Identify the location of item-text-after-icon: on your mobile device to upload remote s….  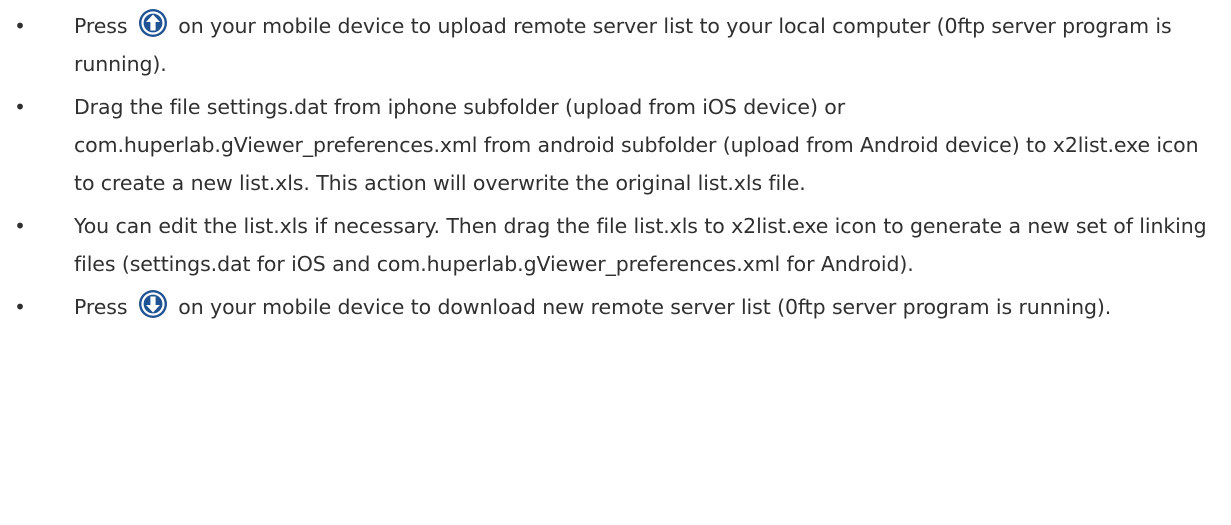
(623, 45).